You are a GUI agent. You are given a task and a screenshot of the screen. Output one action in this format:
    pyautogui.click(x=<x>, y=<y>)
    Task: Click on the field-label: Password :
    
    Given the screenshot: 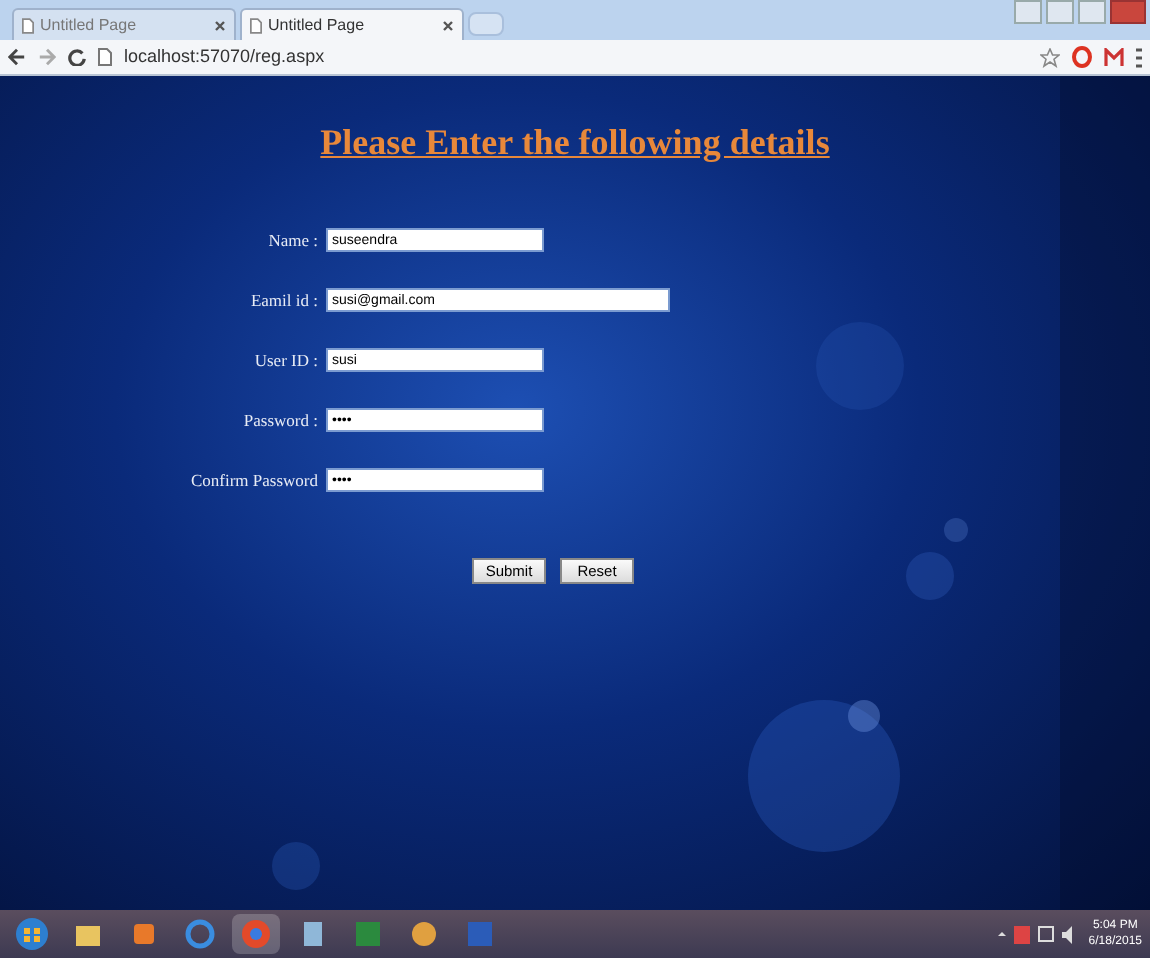 What is the action you would take?
    pyautogui.click(x=280, y=420)
    